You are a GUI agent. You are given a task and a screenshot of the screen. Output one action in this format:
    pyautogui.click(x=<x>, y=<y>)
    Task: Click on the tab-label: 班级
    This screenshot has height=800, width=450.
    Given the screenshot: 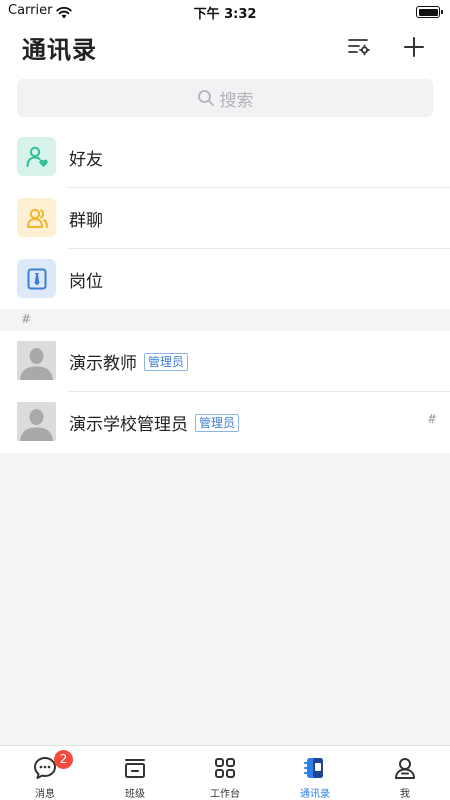 What is the action you would take?
    pyautogui.click(x=135, y=794)
    